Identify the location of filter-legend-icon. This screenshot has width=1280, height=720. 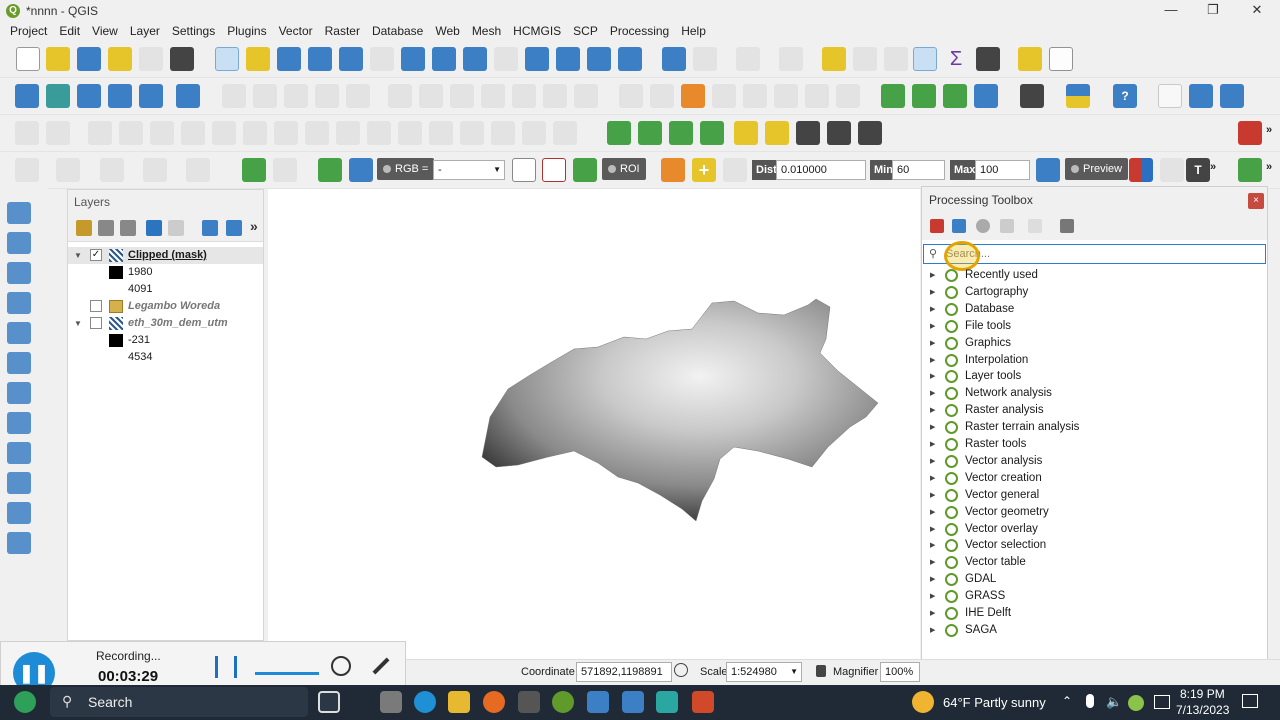
(154, 228).